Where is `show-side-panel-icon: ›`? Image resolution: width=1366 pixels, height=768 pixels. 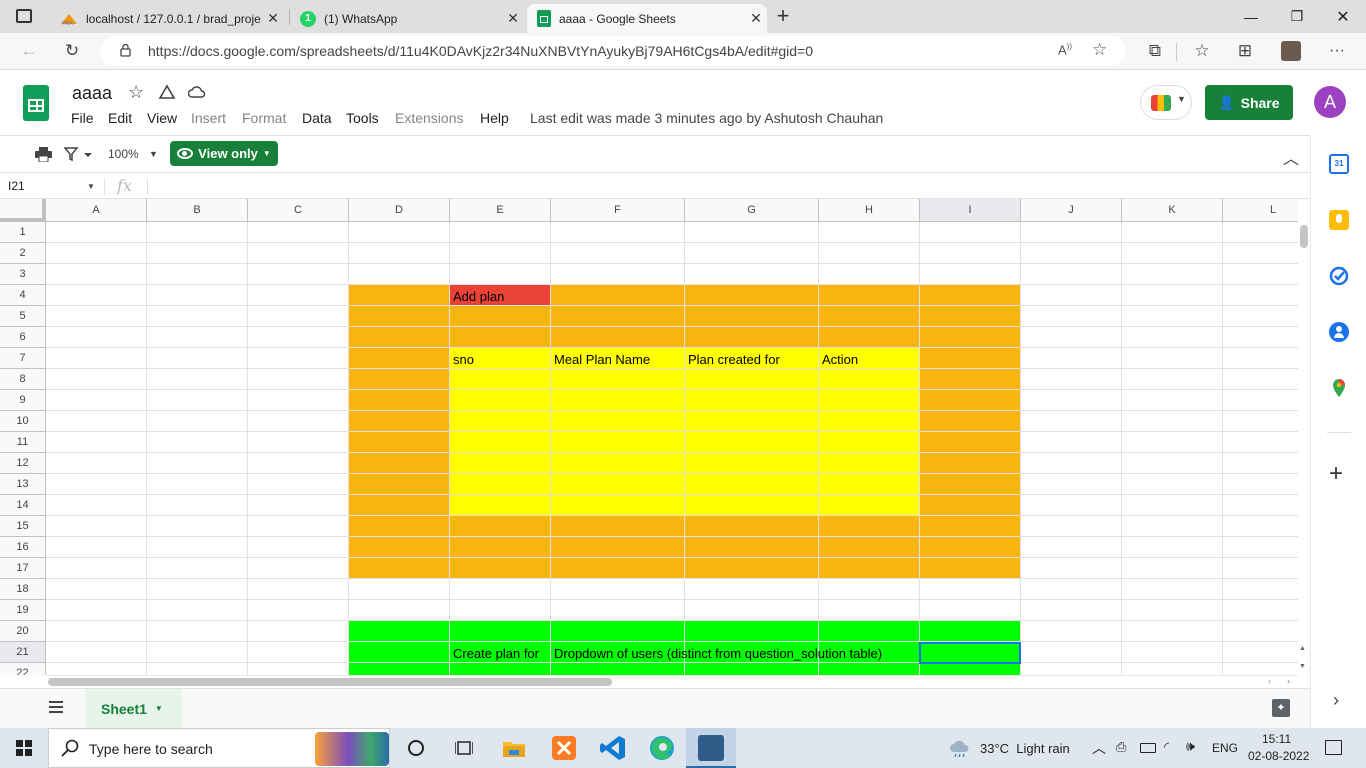 show-side-panel-icon: › is located at coordinates (1336, 700).